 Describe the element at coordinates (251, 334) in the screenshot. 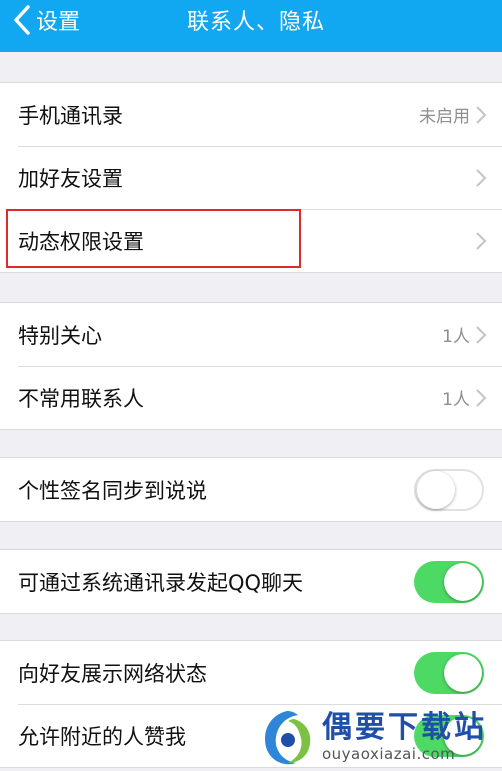

I see `row-special-care: 特别关心 1人` at that location.